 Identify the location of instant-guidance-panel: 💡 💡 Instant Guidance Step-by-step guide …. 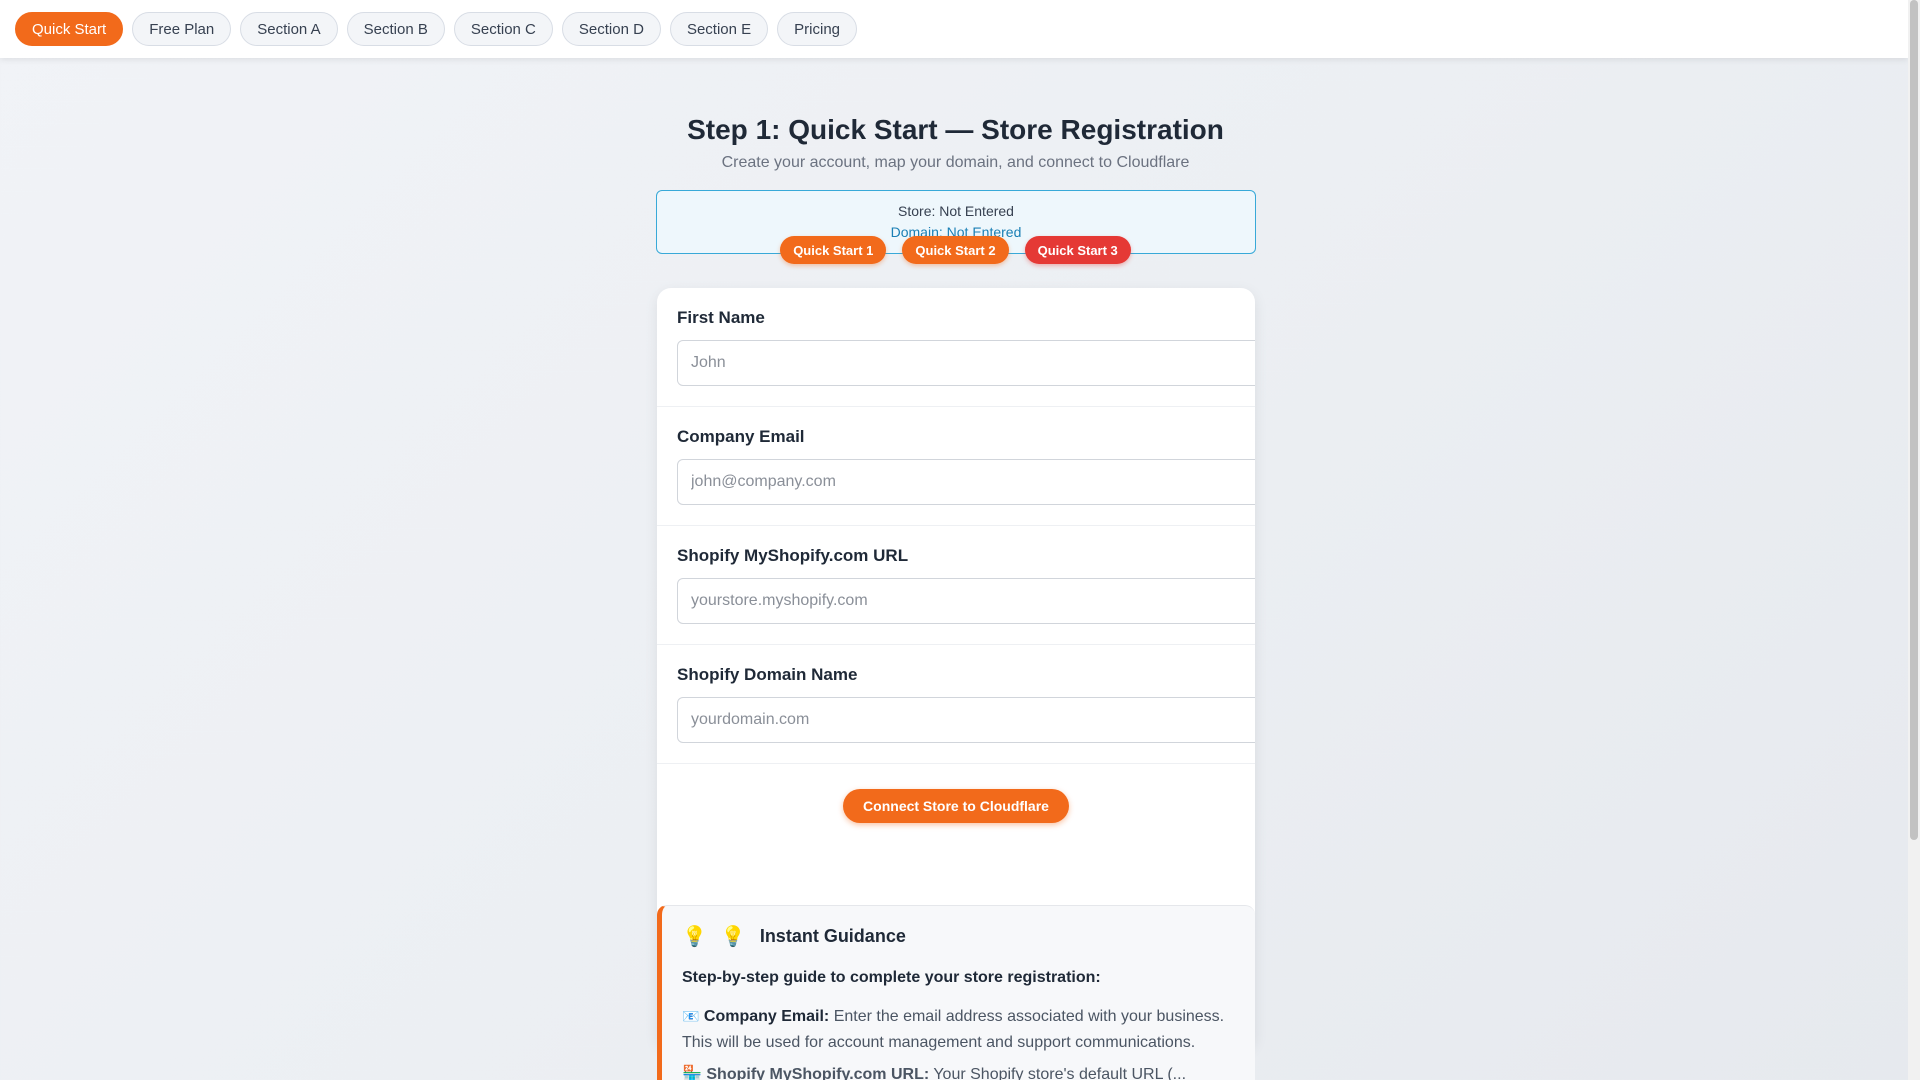
(956, 992).